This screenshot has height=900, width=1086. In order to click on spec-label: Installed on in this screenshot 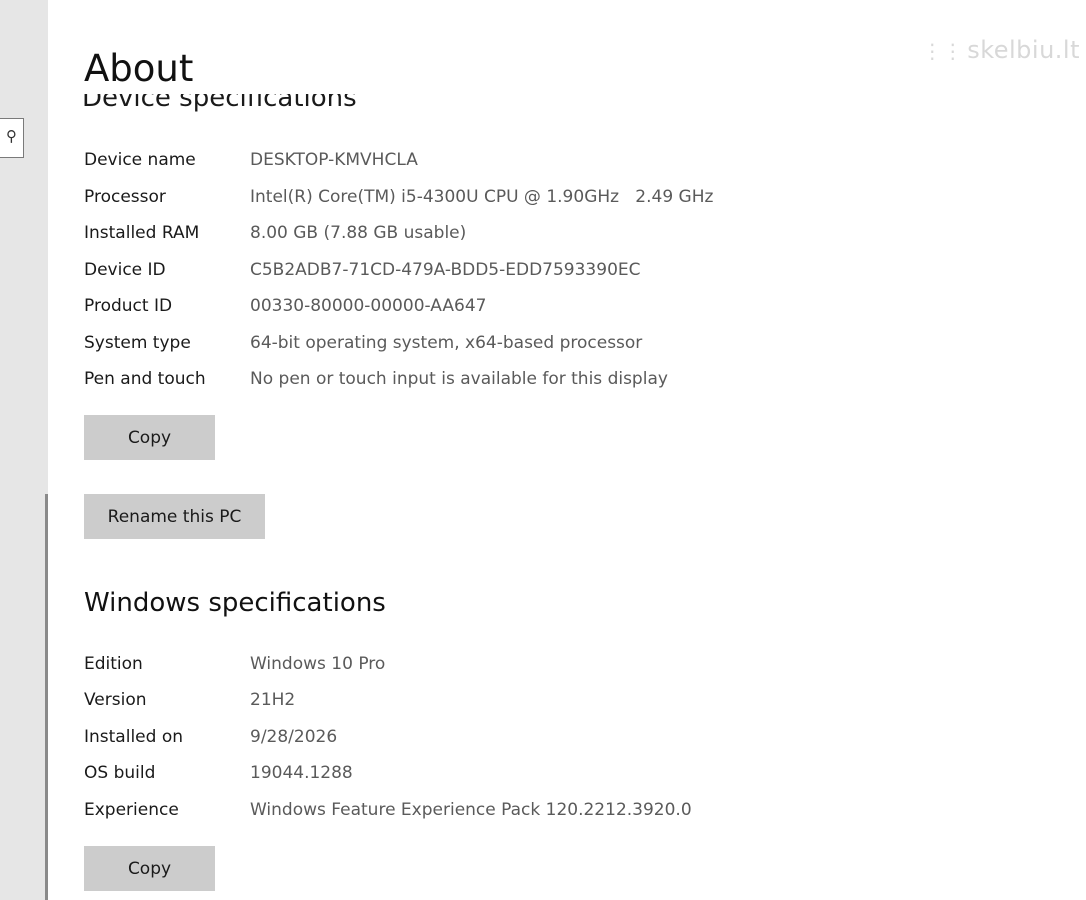, I will do `click(134, 737)`.